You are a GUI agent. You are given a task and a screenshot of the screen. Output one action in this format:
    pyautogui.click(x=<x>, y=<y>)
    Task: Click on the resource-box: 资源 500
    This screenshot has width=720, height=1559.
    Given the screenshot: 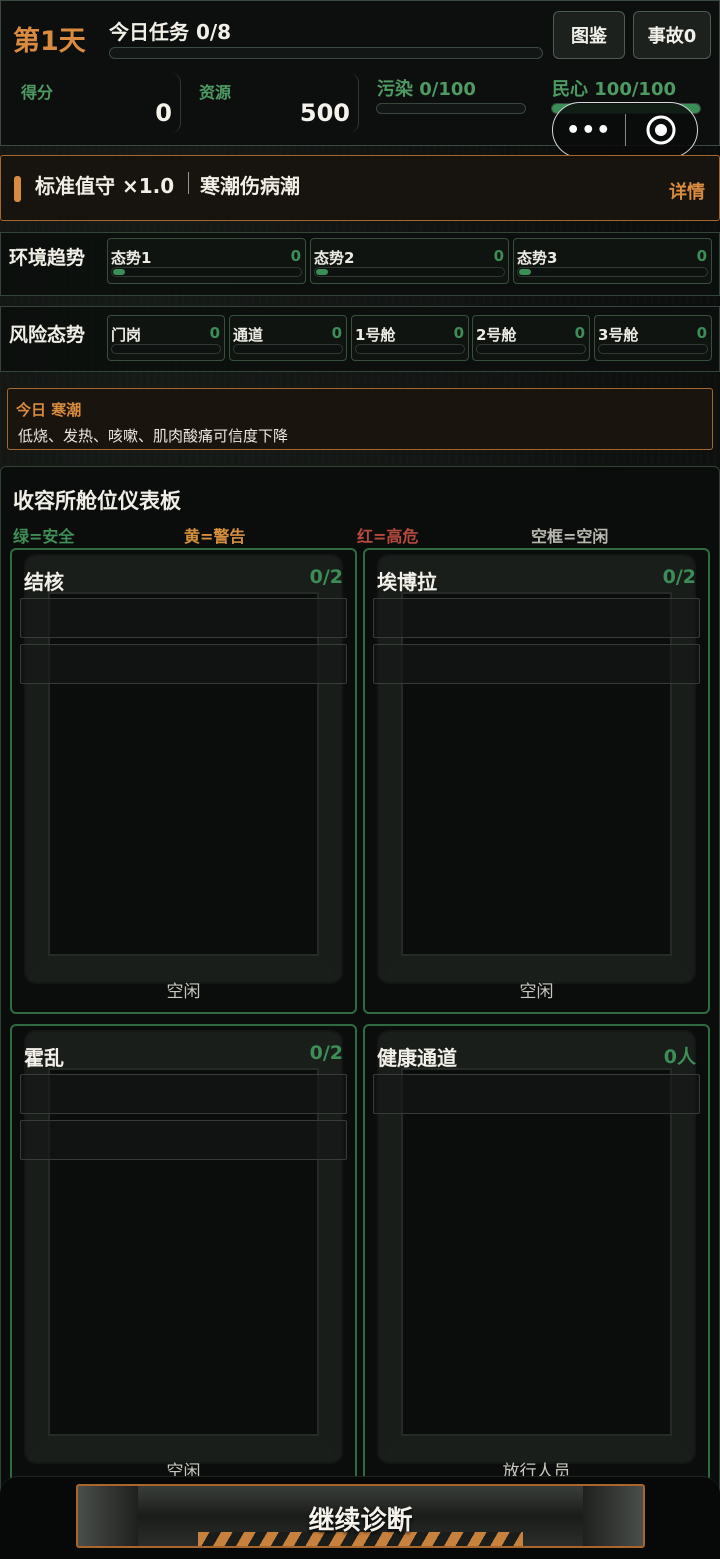 What is the action you would take?
    pyautogui.click(x=275, y=103)
    